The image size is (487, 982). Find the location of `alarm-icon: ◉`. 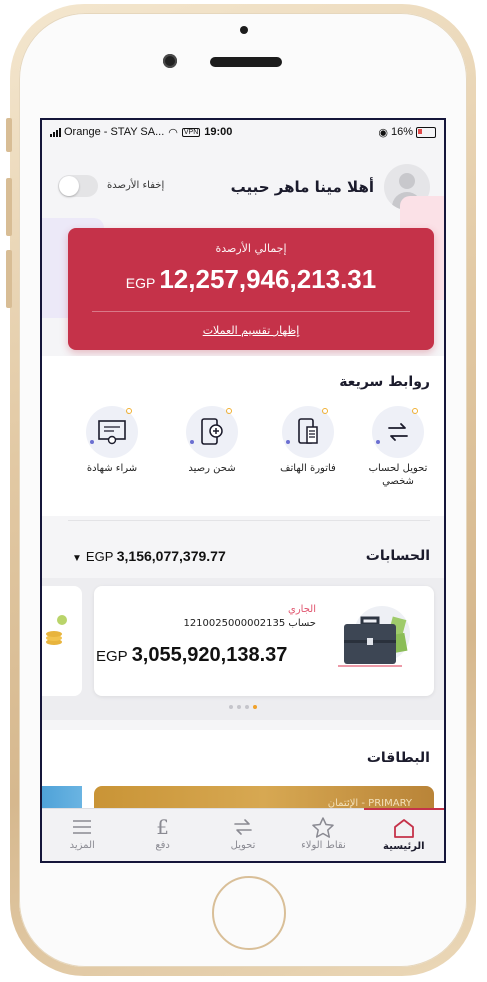

alarm-icon: ◉ is located at coordinates (383, 132).